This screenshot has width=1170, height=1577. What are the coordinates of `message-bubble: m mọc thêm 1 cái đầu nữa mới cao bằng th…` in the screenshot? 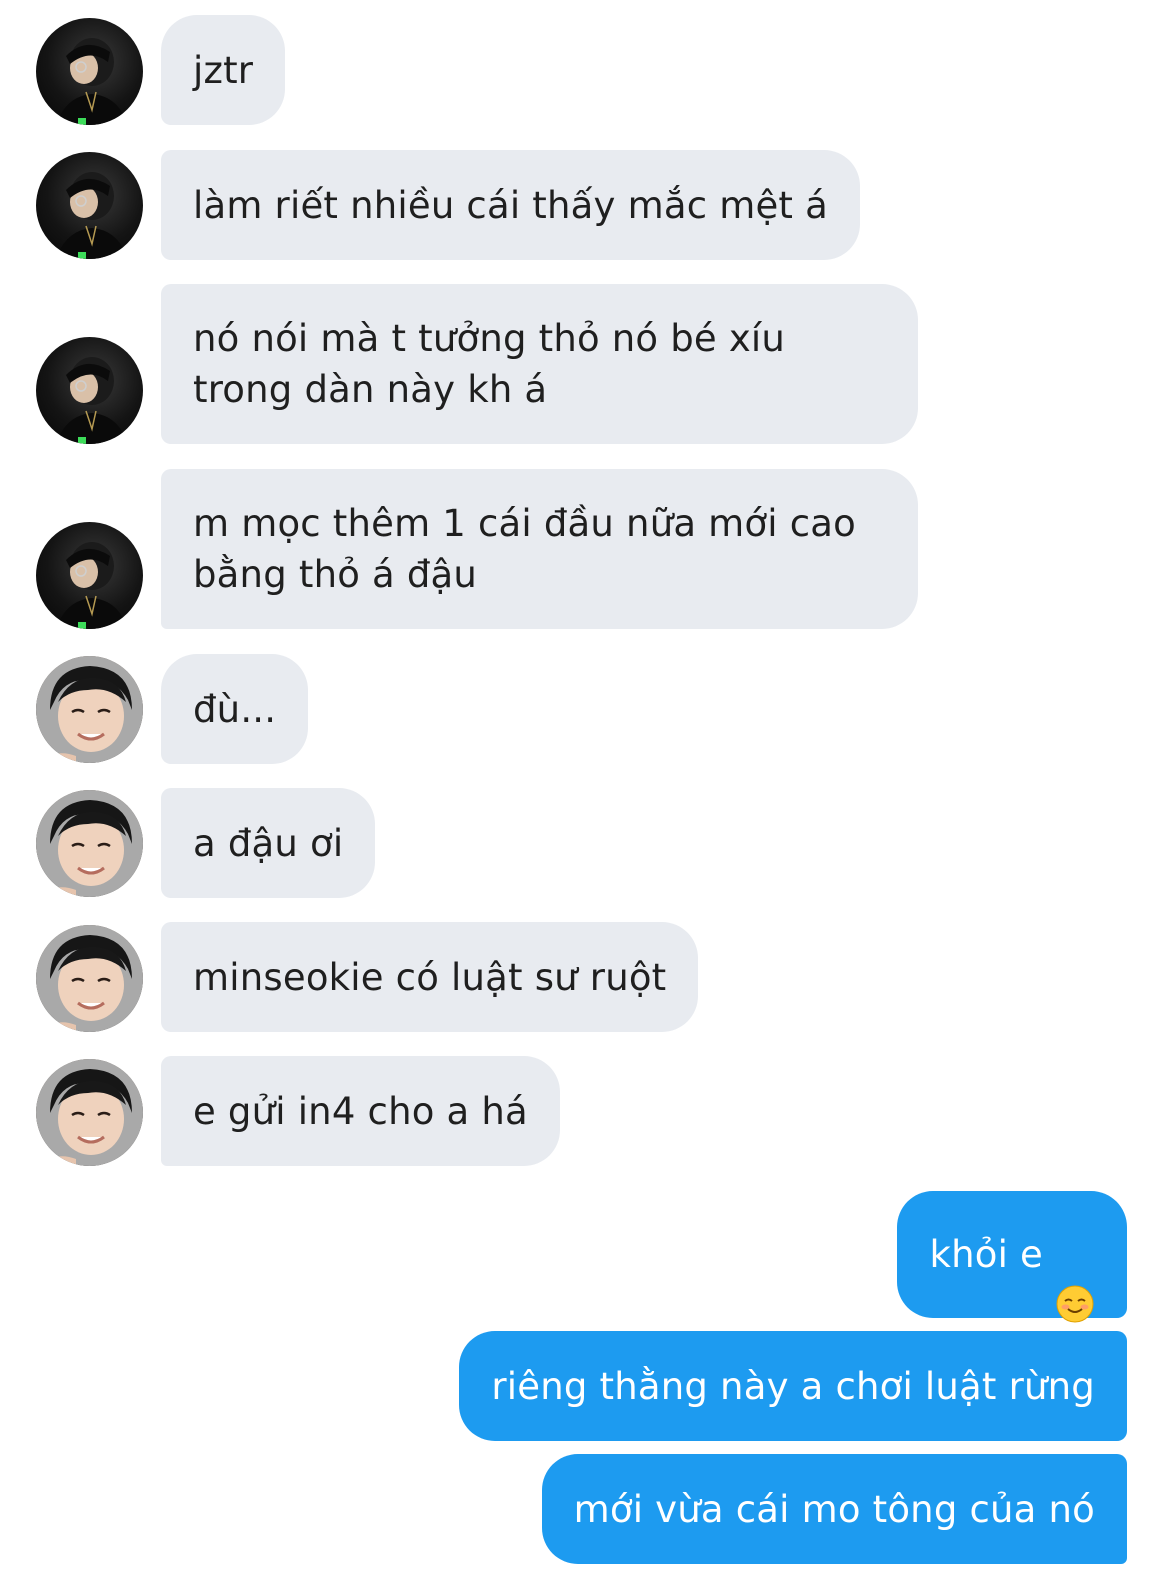 It's located at (539, 549).